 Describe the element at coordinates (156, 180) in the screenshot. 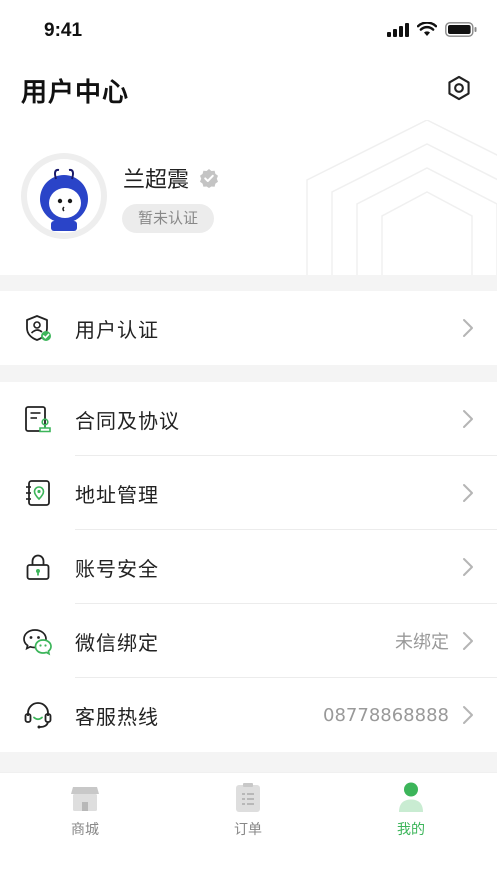

I see `username: 兰超震` at that location.